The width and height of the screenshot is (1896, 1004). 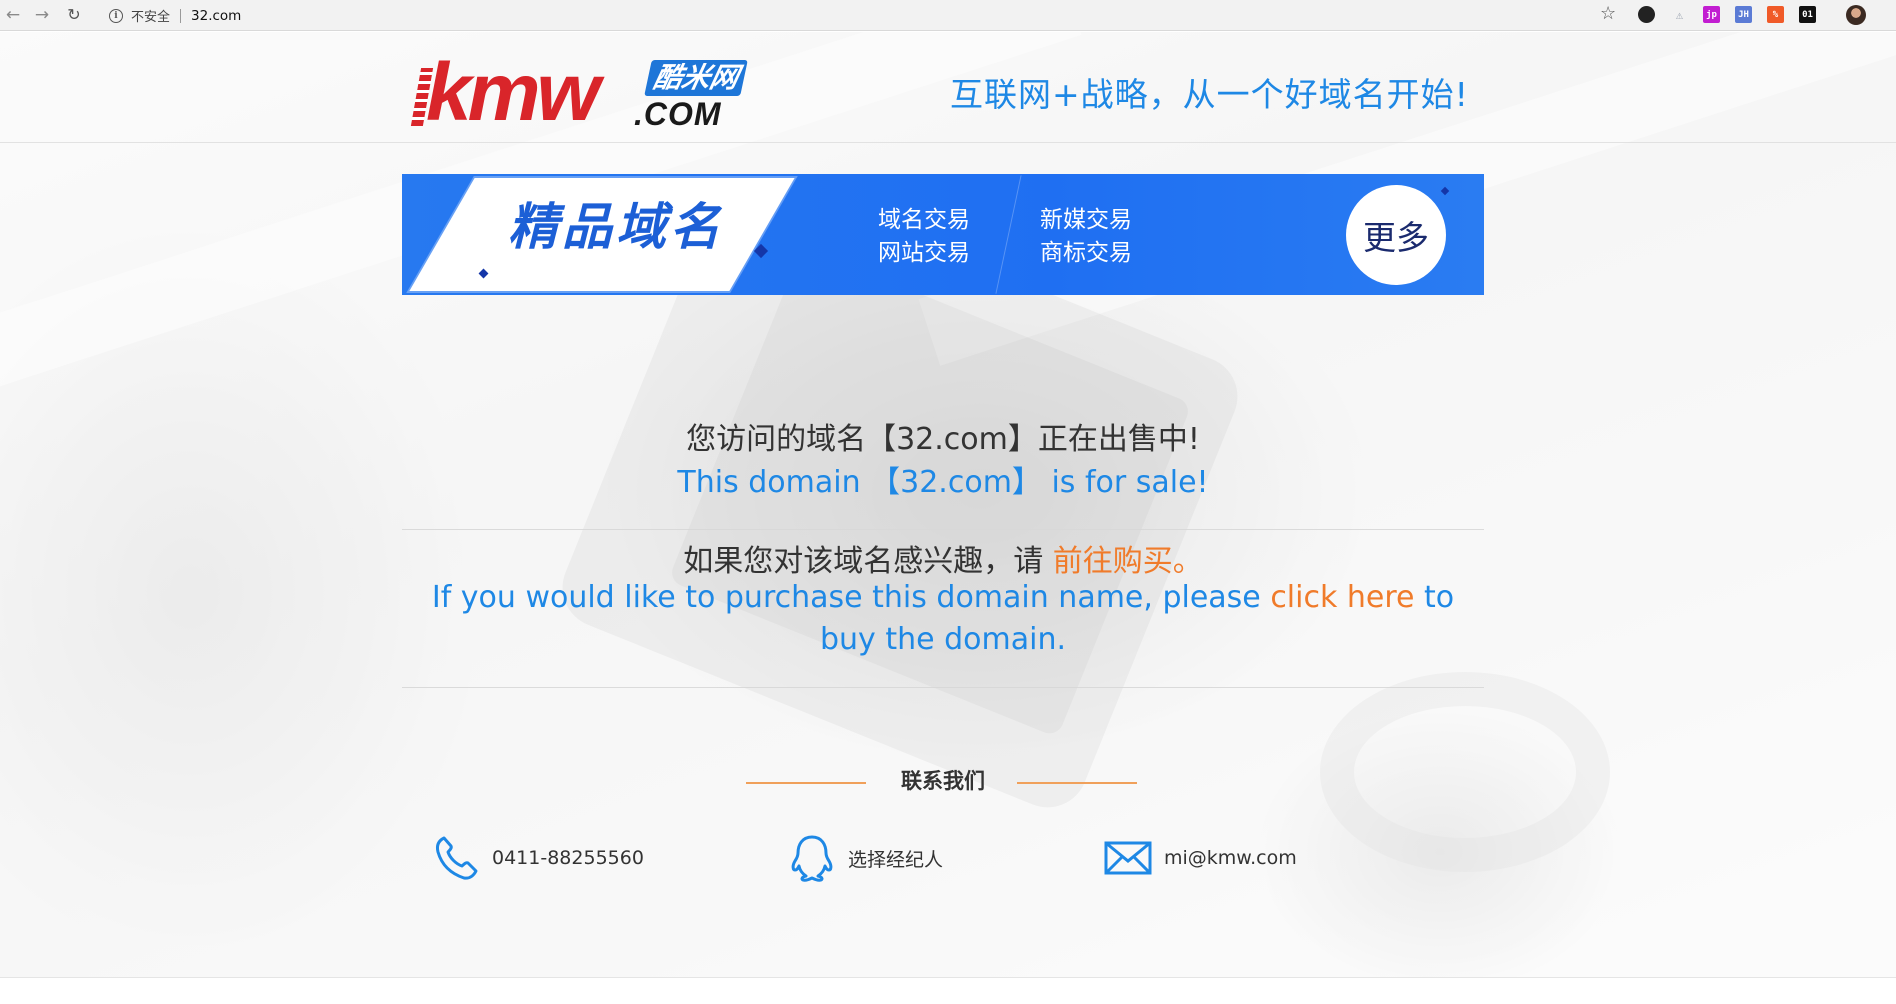 I want to click on contact-agent: 选择经纪人, so click(x=864, y=858).